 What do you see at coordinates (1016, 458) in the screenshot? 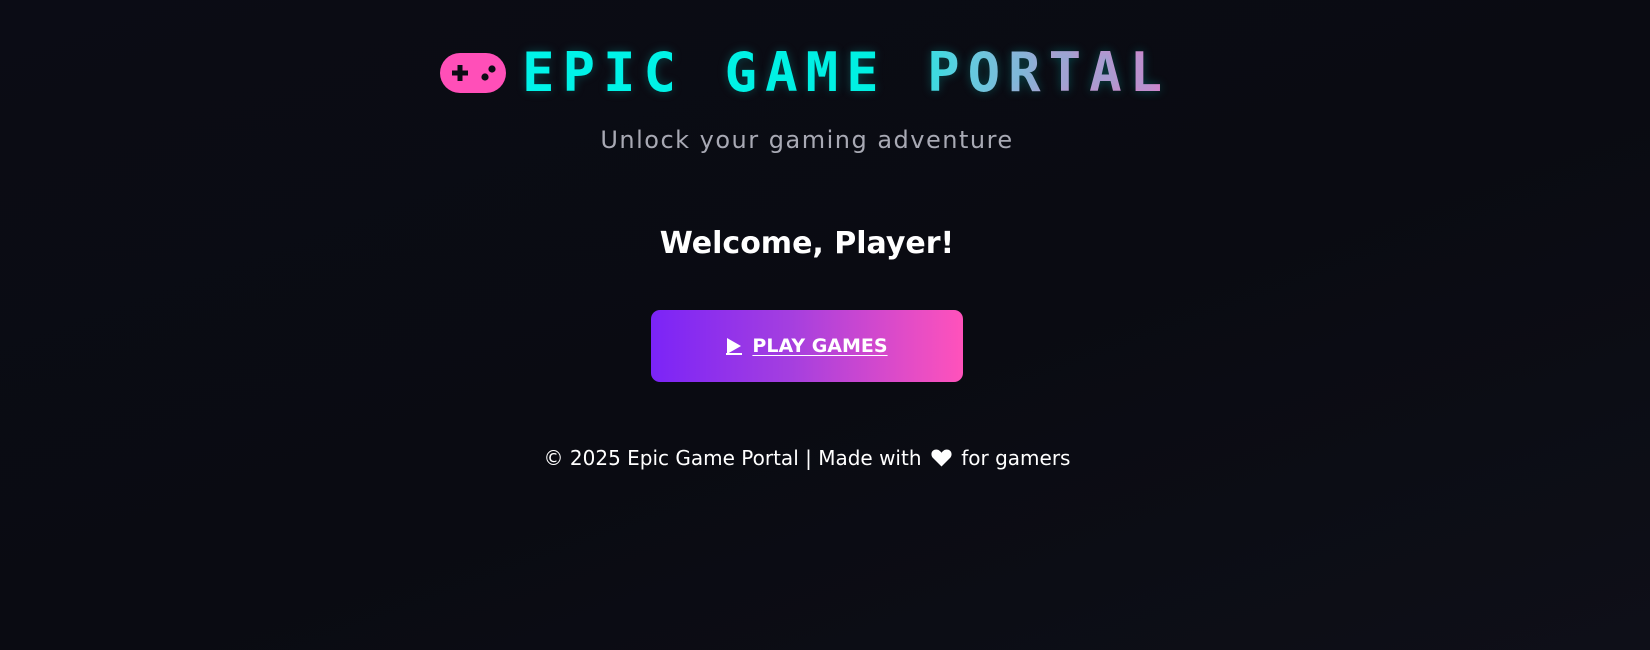
I see `footer-suffix: for gamers` at bounding box center [1016, 458].